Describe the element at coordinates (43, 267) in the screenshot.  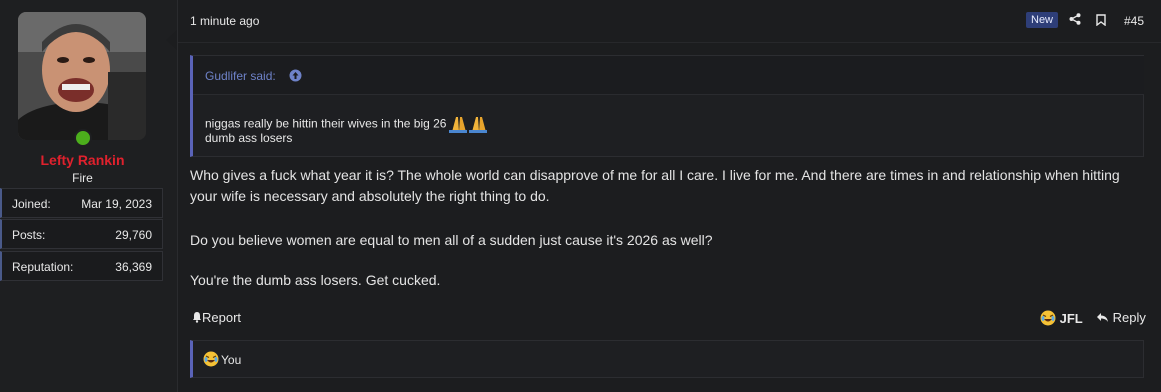
I see `stat-label: Reputation:` at that location.